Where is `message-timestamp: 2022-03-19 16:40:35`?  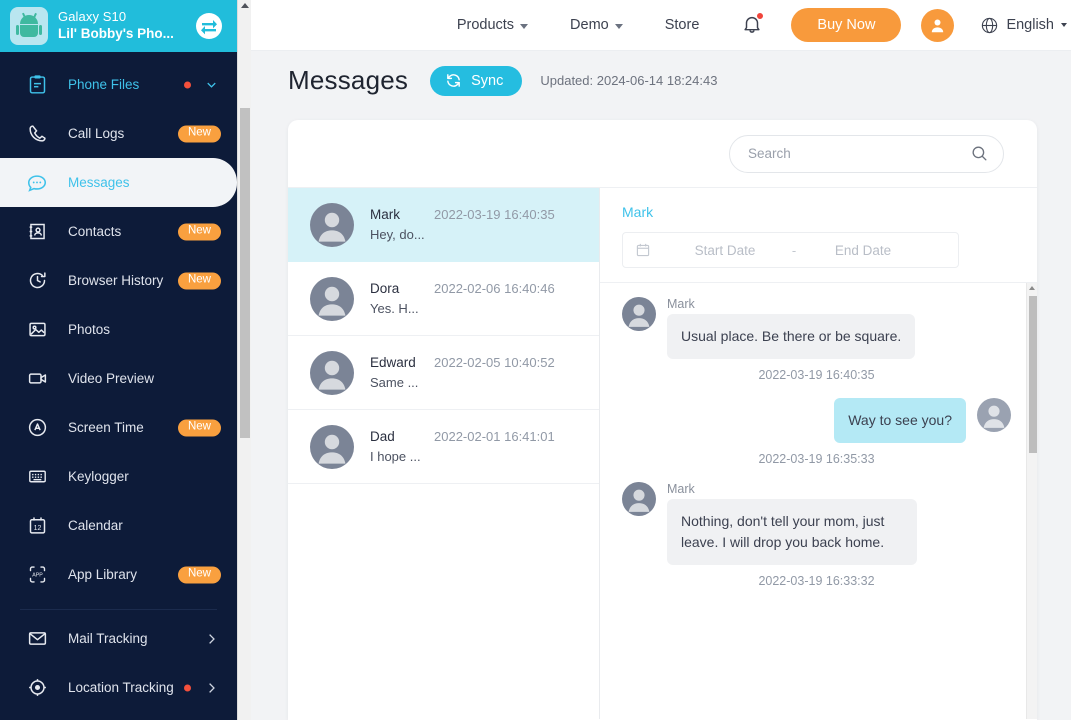
message-timestamp: 2022-03-19 16:40:35 is located at coordinates (816, 375).